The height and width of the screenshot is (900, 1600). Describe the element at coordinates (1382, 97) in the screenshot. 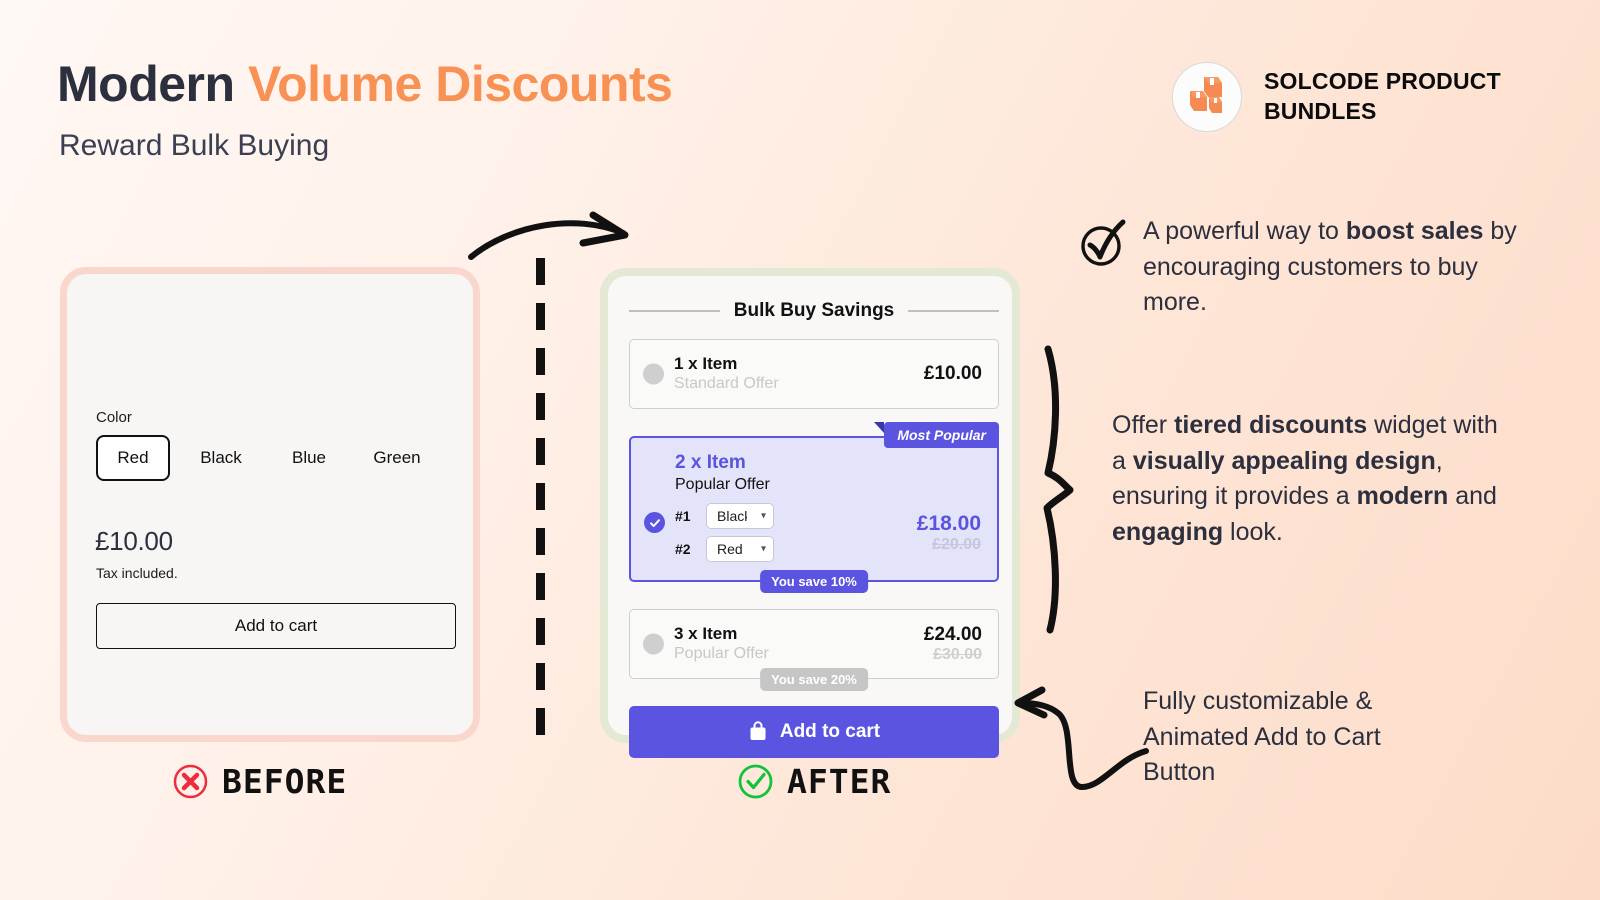

I see `brand-name: SOLCODE PRODUCT BUNDLES` at that location.